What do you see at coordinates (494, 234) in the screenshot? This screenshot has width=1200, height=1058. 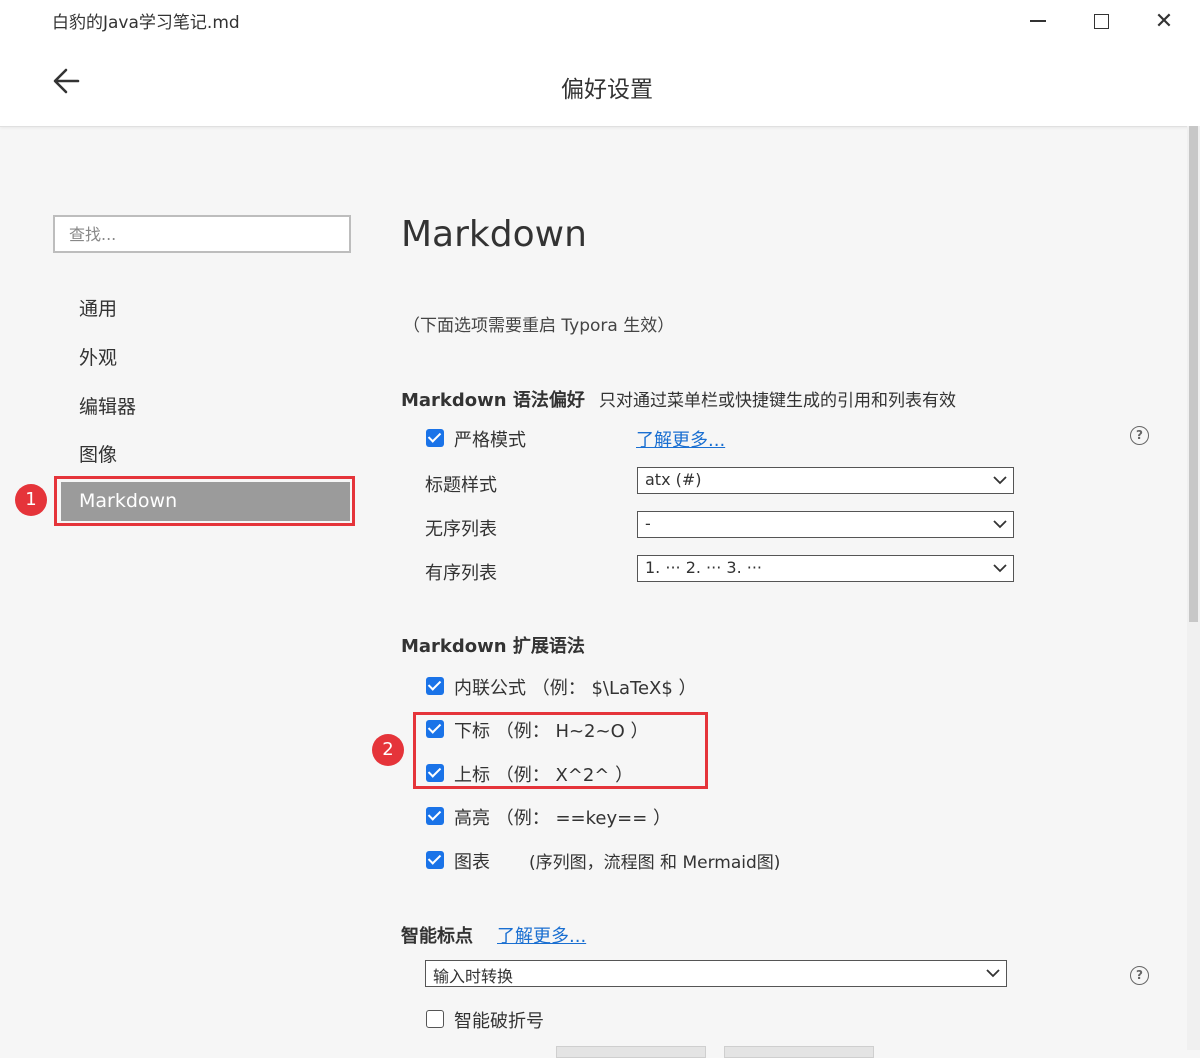 I see `section-heading: Markdown` at bounding box center [494, 234].